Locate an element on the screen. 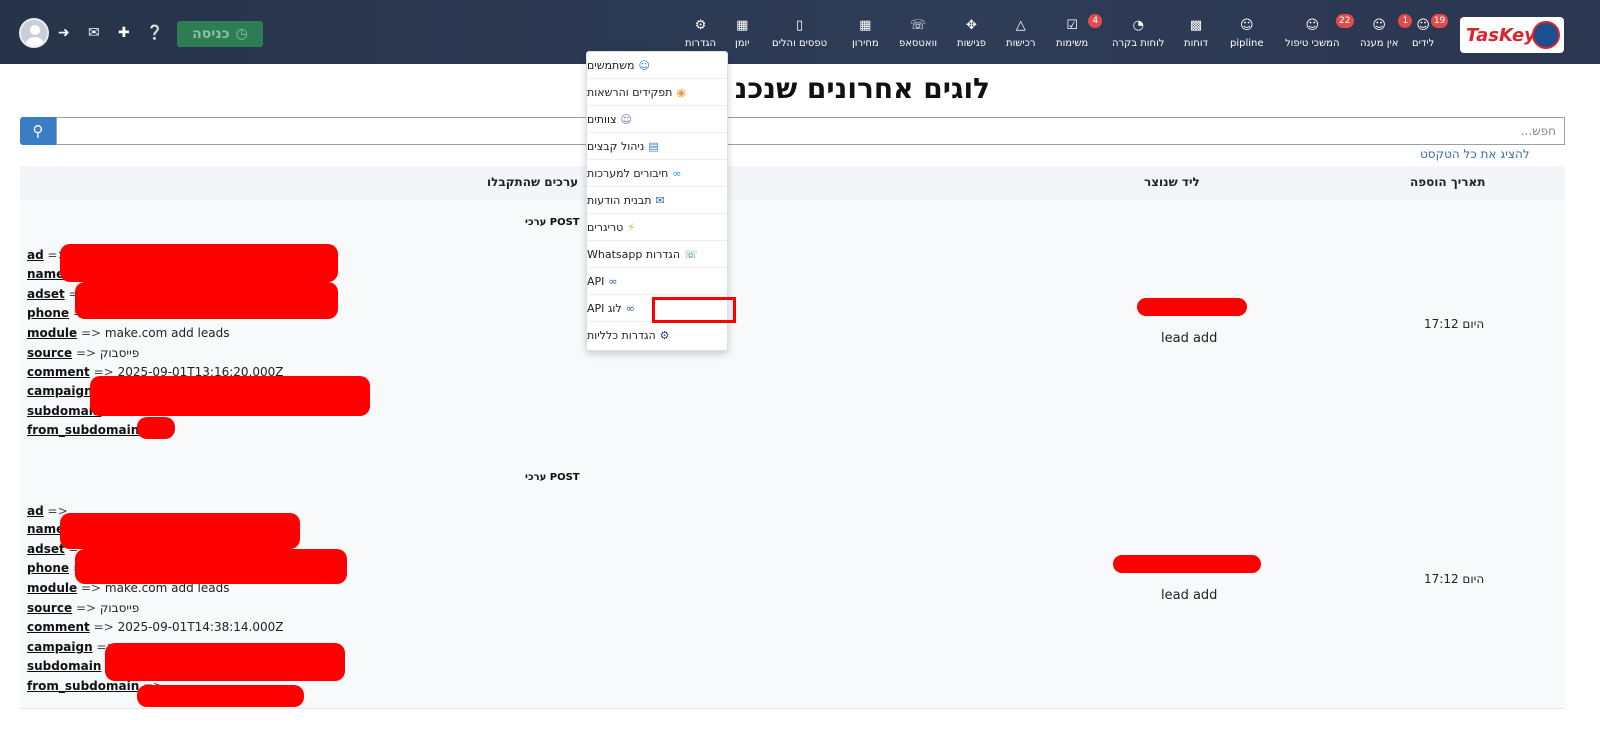  menu-item-message-templates: ✉ תבנית הודעות is located at coordinates (657, 200).